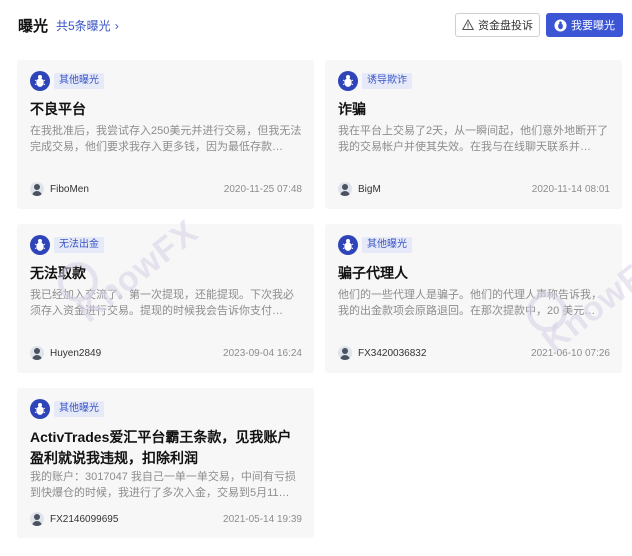 The width and height of the screenshot is (632, 556). I want to click on username: BigM, so click(369, 189).